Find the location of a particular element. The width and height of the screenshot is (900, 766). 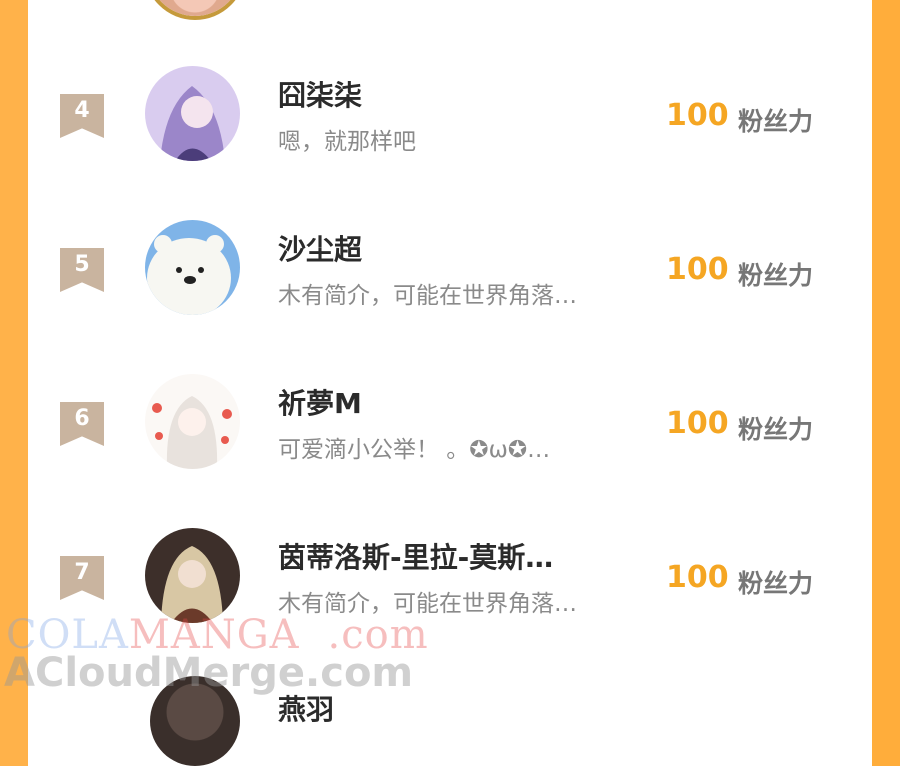

username: 囧柒柒 is located at coordinates (320, 94).